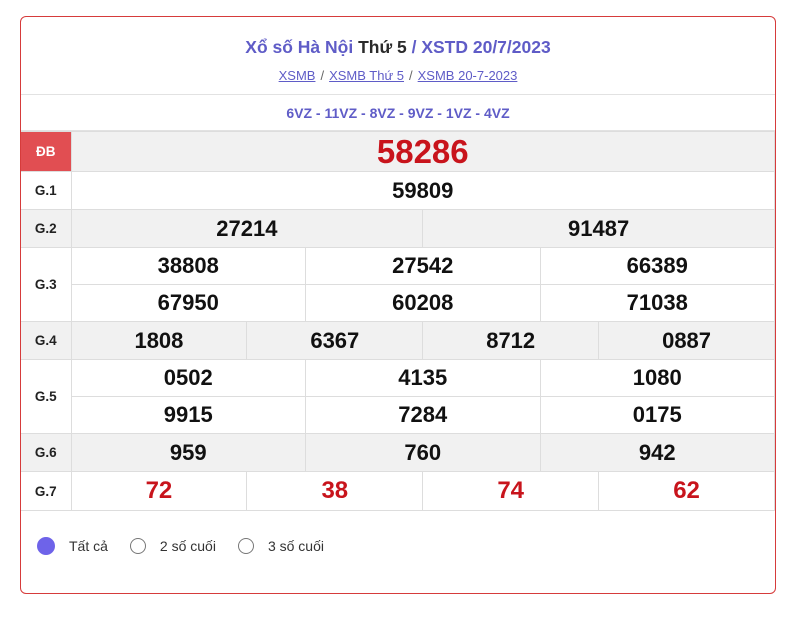 The width and height of the screenshot is (800, 621). I want to click on prize-number: 8712, so click(511, 340).